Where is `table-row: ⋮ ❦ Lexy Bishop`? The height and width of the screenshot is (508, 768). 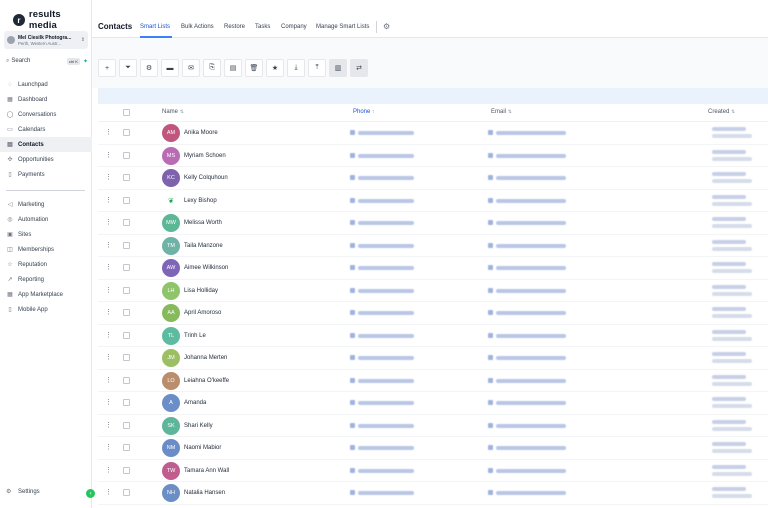 table-row: ⋮ ❦ Lexy Bishop is located at coordinates (433, 201).